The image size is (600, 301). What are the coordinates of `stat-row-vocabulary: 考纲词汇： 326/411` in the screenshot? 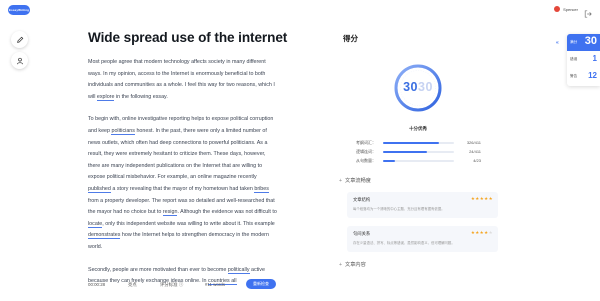 It's located at (418, 142).